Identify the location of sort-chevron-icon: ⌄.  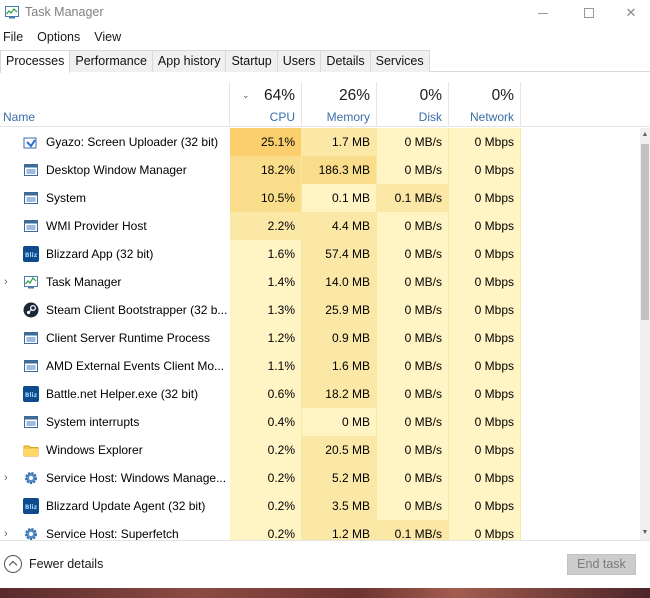
(246, 95).